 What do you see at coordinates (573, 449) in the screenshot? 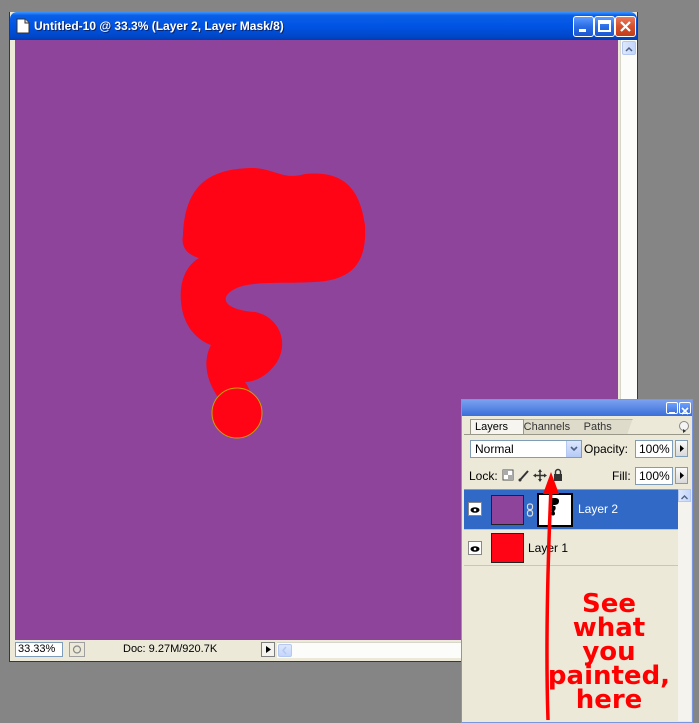
I see `chevron-down-icon` at bounding box center [573, 449].